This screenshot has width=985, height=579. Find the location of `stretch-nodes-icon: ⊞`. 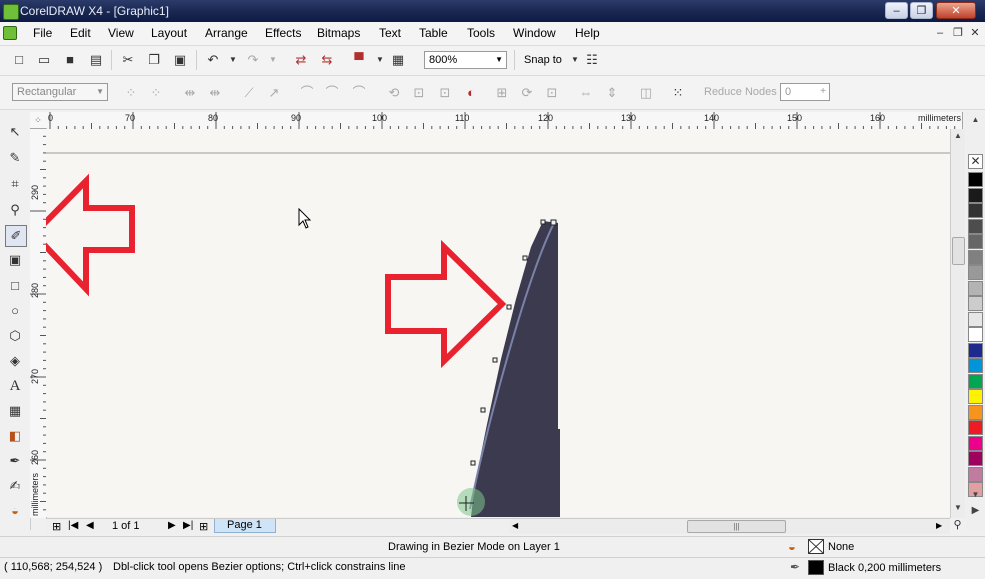

stretch-nodes-icon: ⊞ is located at coordinates (502, 93).